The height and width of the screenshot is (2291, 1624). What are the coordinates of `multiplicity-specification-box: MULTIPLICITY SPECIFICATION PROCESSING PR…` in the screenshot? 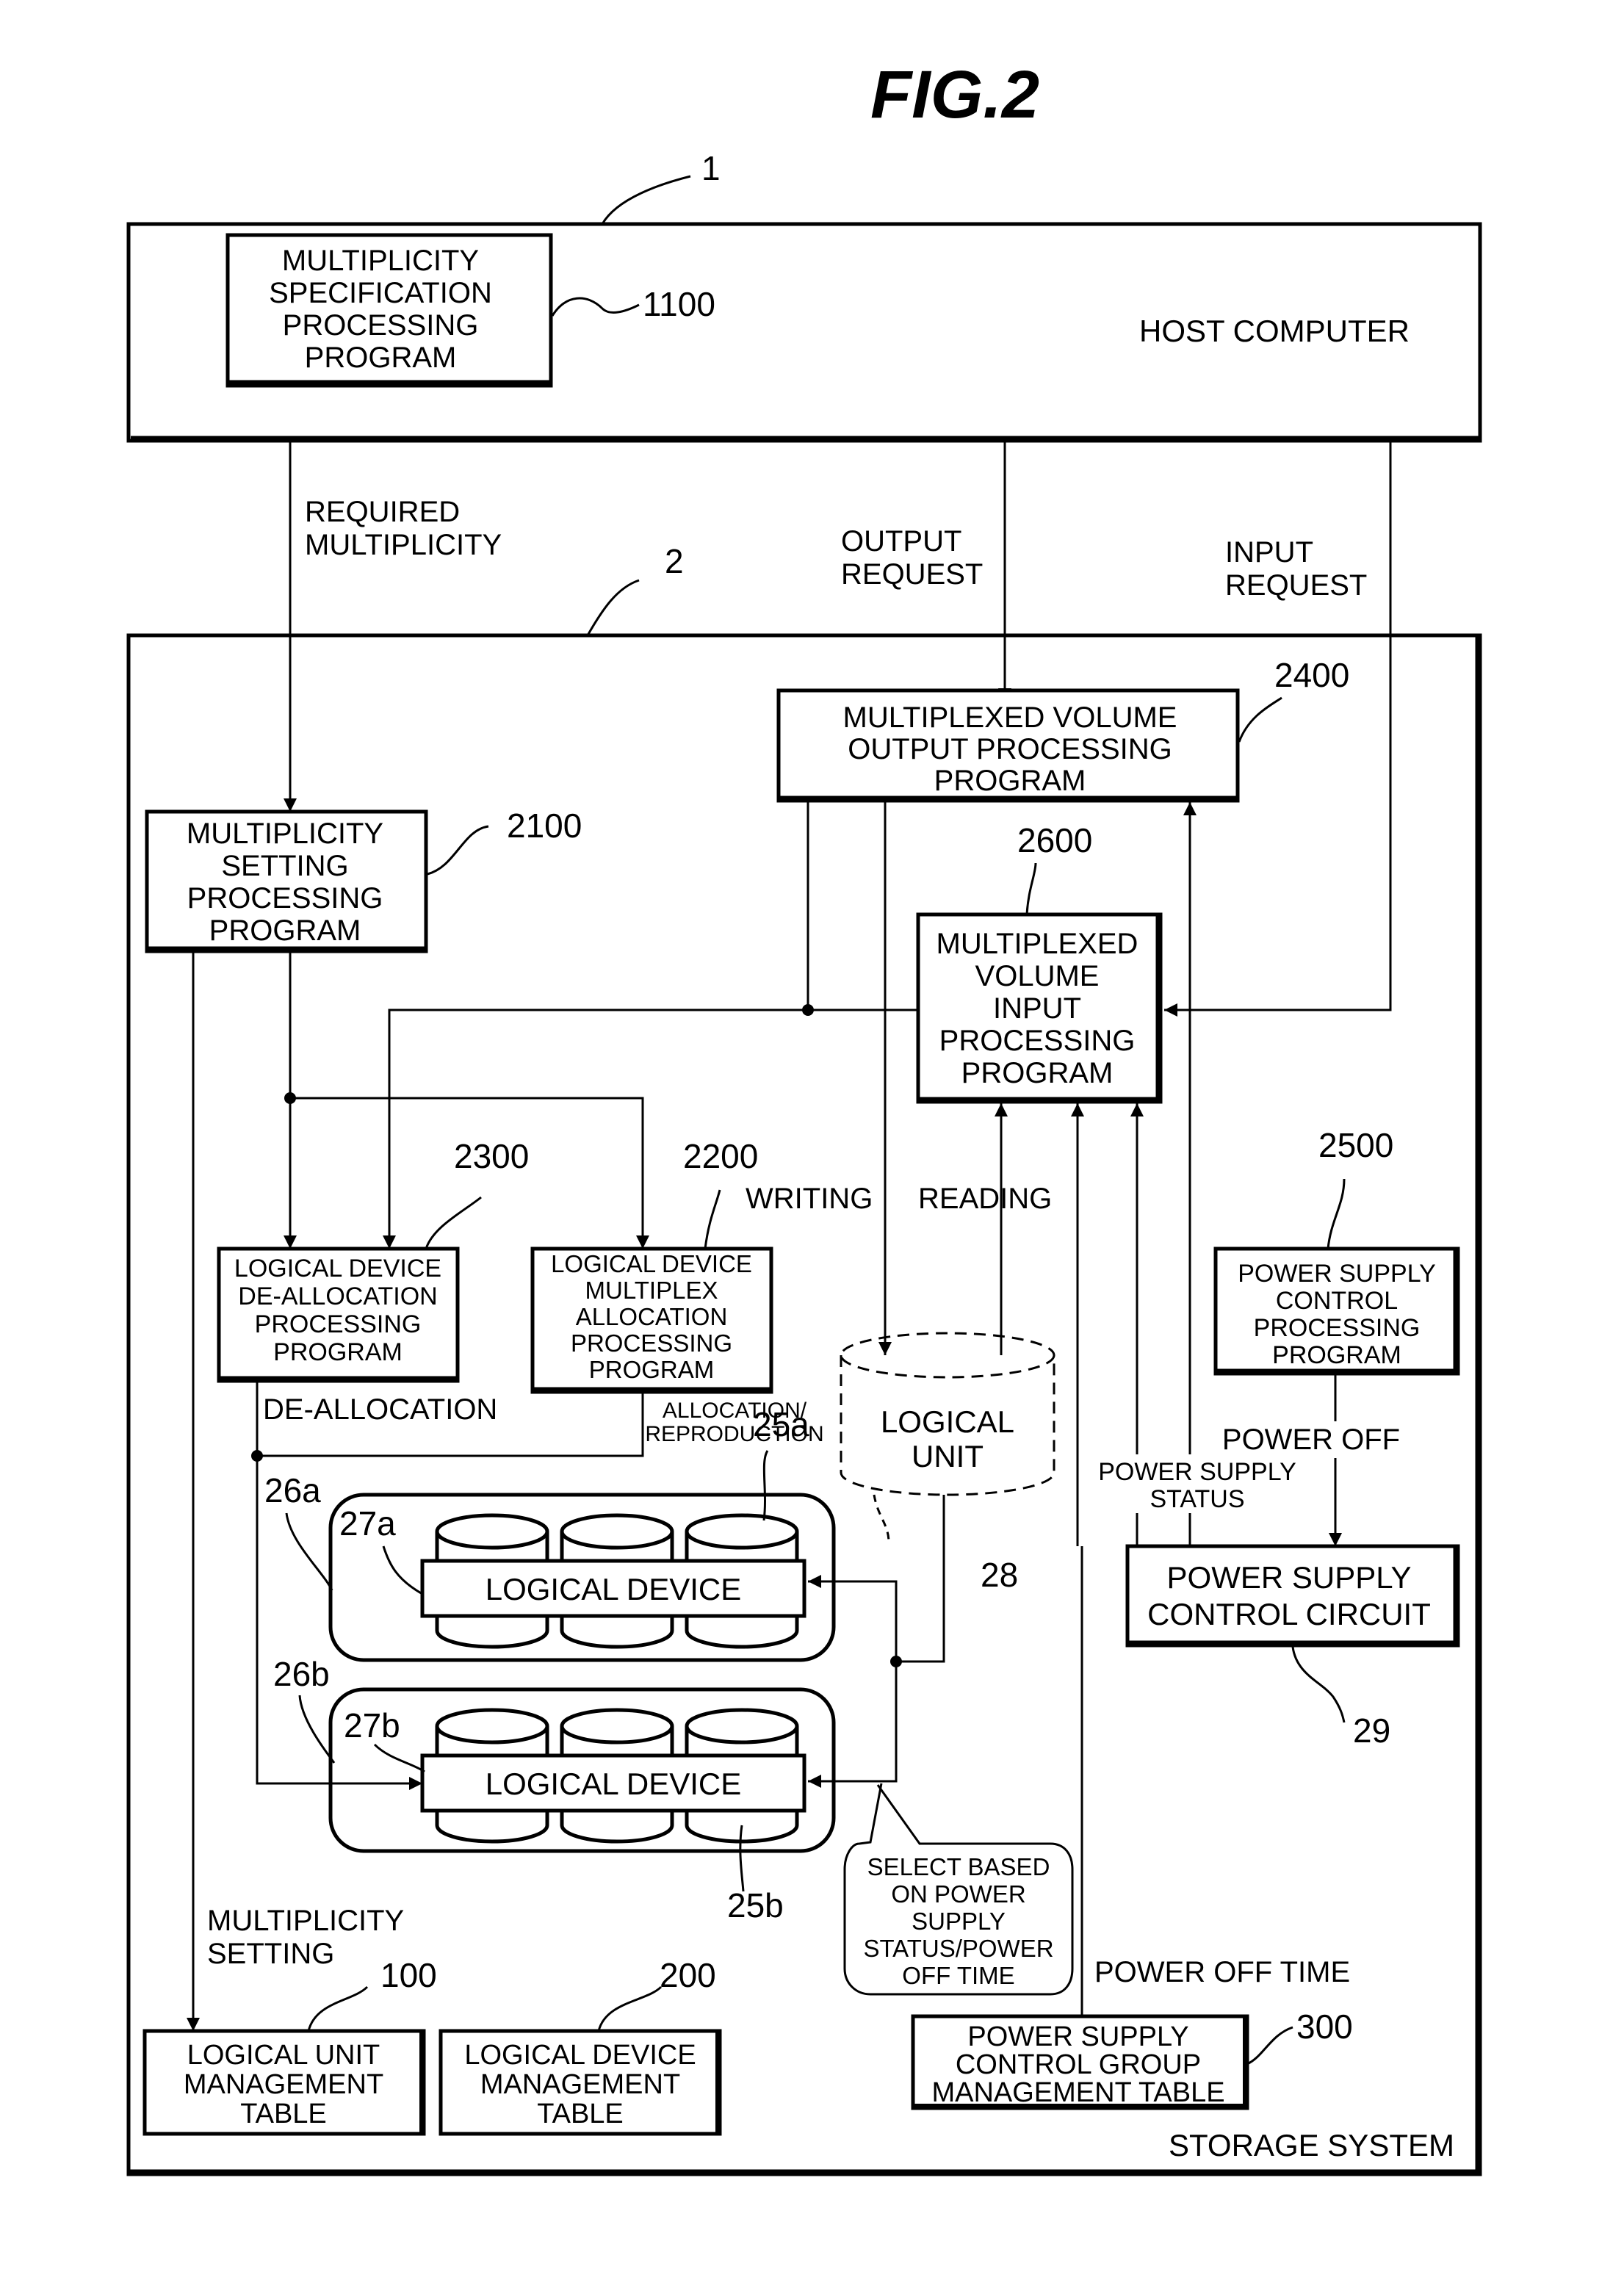 It's located at (389, 310).